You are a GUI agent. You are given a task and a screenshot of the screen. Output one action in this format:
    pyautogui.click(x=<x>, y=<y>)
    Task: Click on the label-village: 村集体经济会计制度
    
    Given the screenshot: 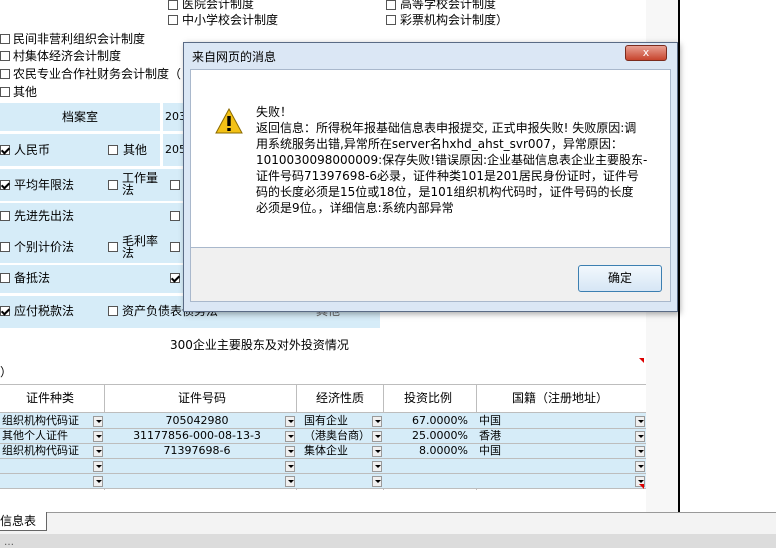 What is the action you would take?
    pyautogui.click(x=67, y=56)
    